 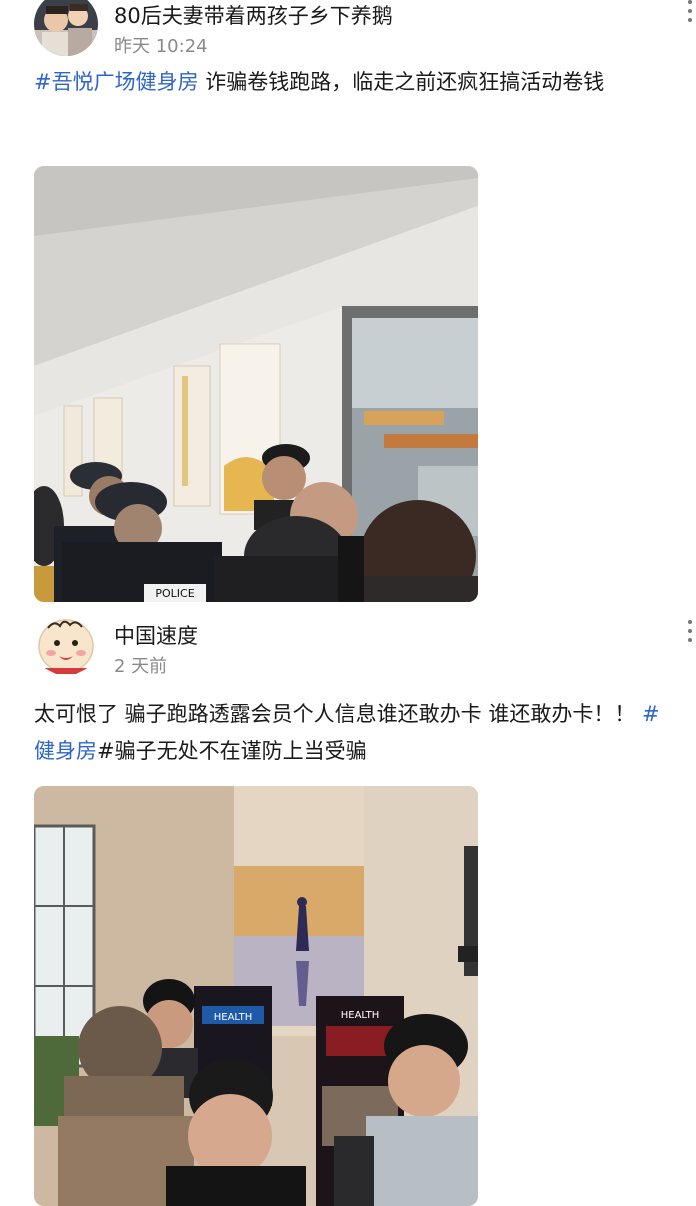 I want to click on post-body-text: 太可恨了 骗子跑路透露会员个人信息谁还敢办卡 谁还敢办卡！！, so click(x=338, y=714).